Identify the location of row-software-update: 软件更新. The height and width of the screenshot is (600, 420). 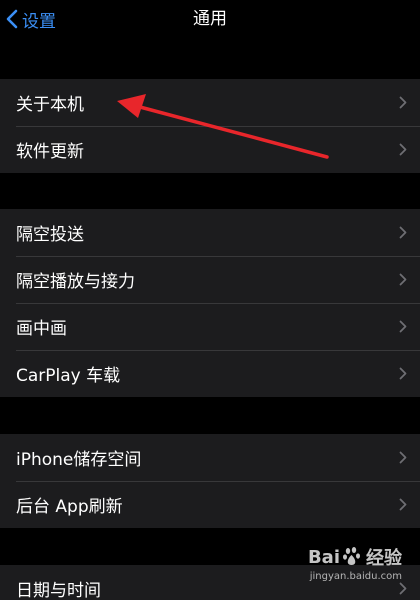
(210, 149).